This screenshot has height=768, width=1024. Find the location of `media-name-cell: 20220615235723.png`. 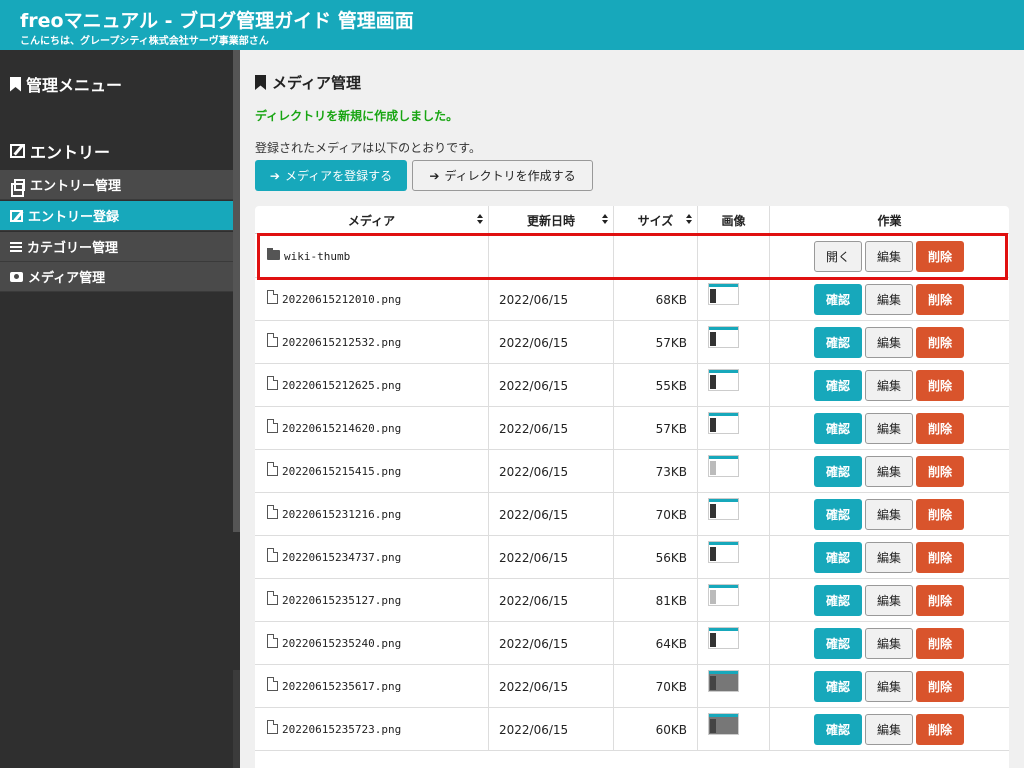

media-name-cell: 20220615235723.png is located at coordinates (372, 729).